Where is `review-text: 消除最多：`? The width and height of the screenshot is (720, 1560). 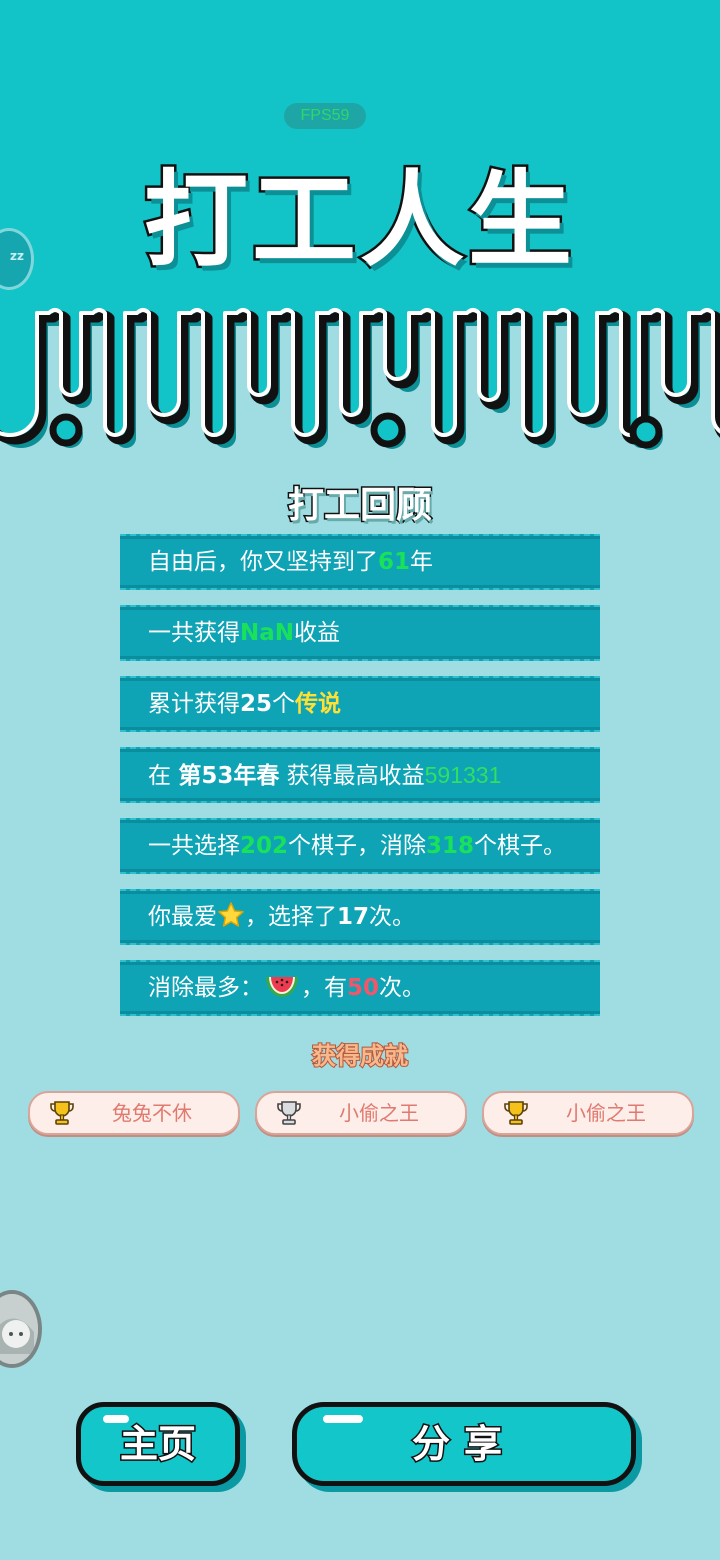 review-text: 消除最多： is located at coordinates (205, 988).